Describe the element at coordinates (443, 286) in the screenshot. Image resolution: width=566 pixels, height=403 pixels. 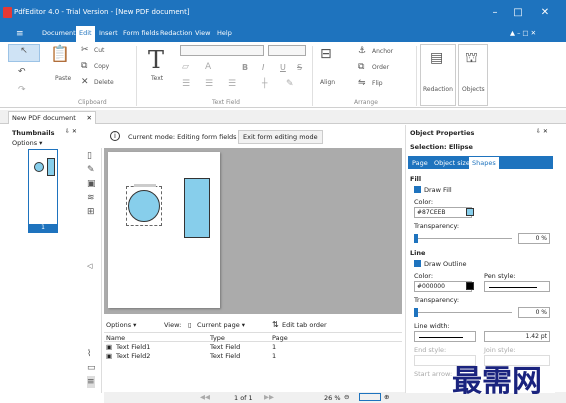
I see `line-color-input: #000000` at that location.